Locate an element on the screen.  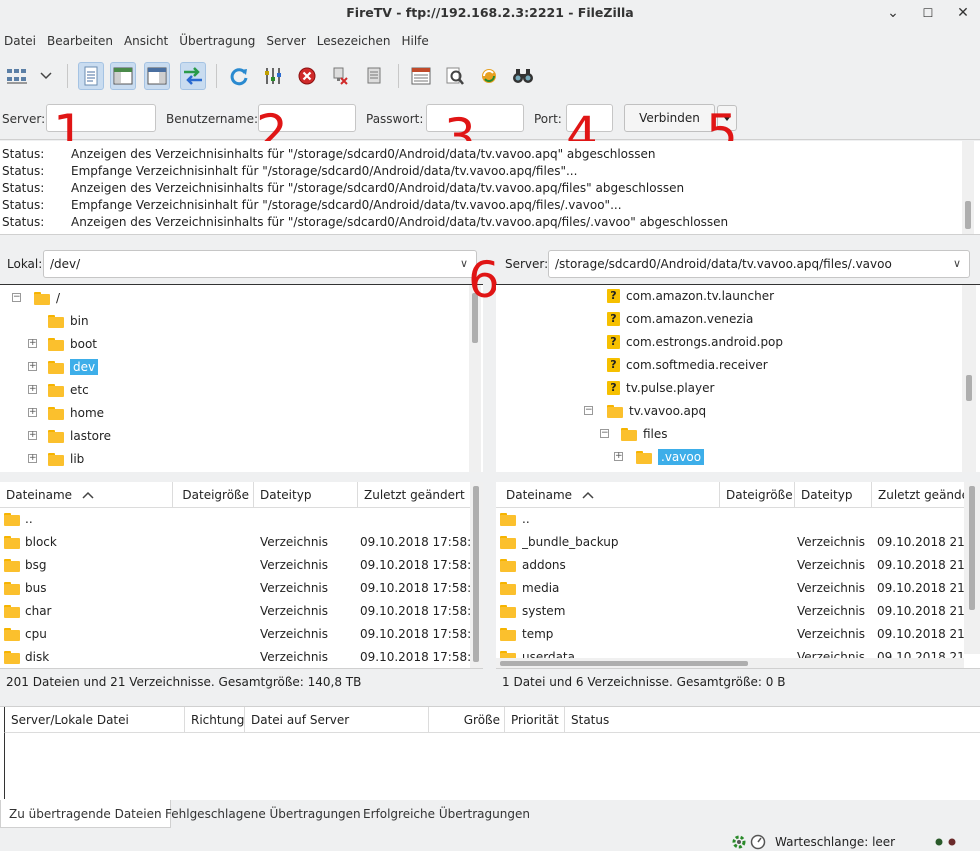
directory-comparison-button is located at coordinates (421, 76).